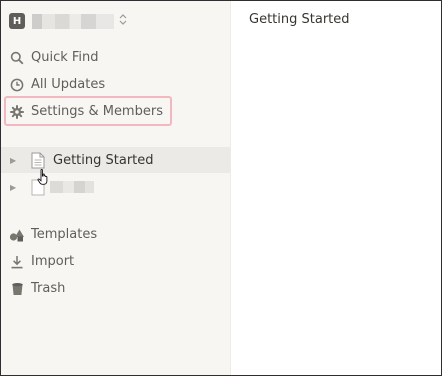 The width and height of the screenshot is (442, 376). I want to click on trash-icon, so click(17, 289).